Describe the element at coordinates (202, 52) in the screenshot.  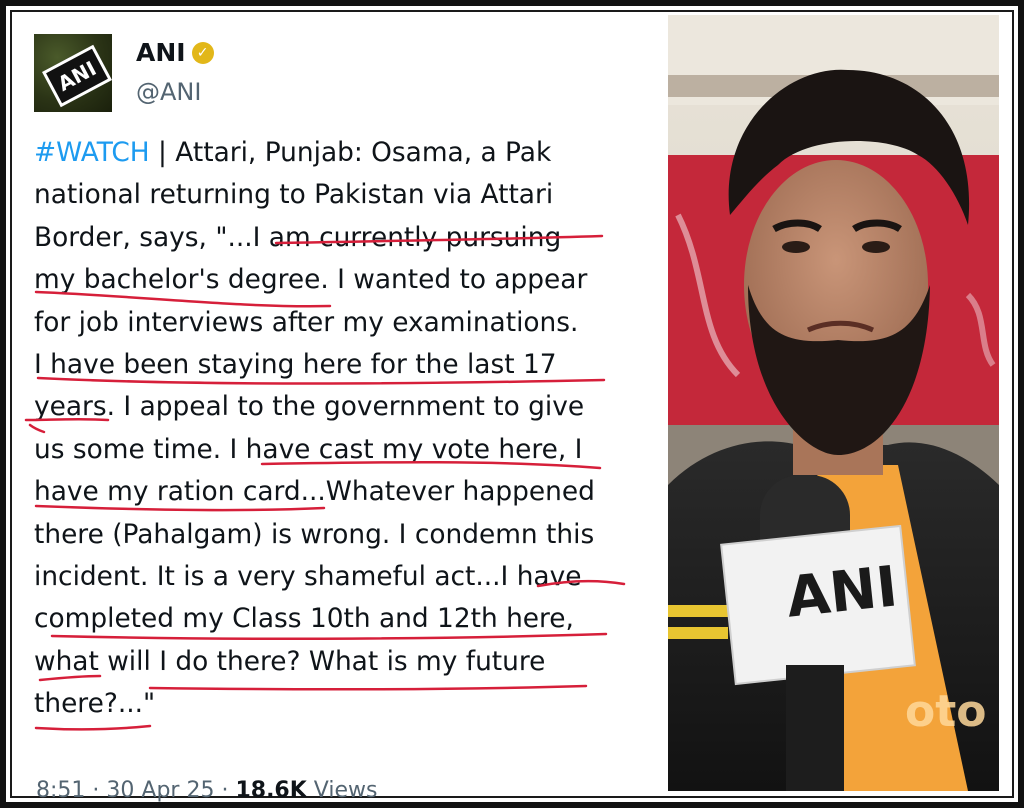
I see `verified-badge-icon: ✓` at that location.